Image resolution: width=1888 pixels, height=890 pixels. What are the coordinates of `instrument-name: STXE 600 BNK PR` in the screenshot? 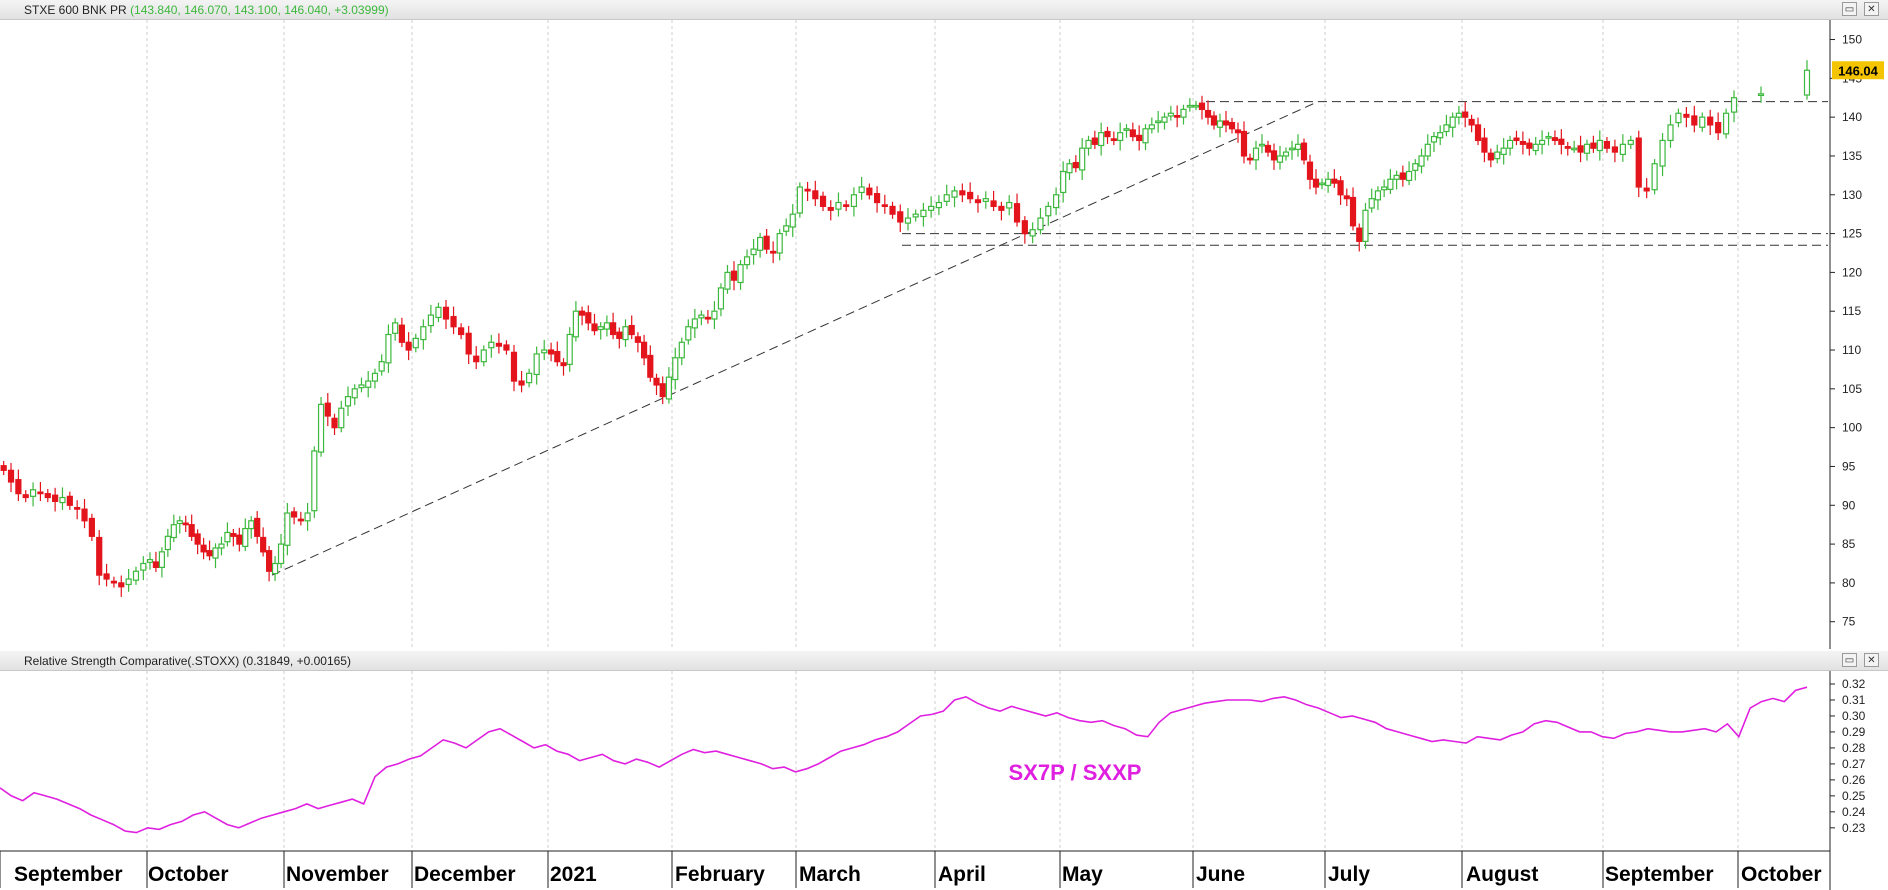 It's located at (75, 10).